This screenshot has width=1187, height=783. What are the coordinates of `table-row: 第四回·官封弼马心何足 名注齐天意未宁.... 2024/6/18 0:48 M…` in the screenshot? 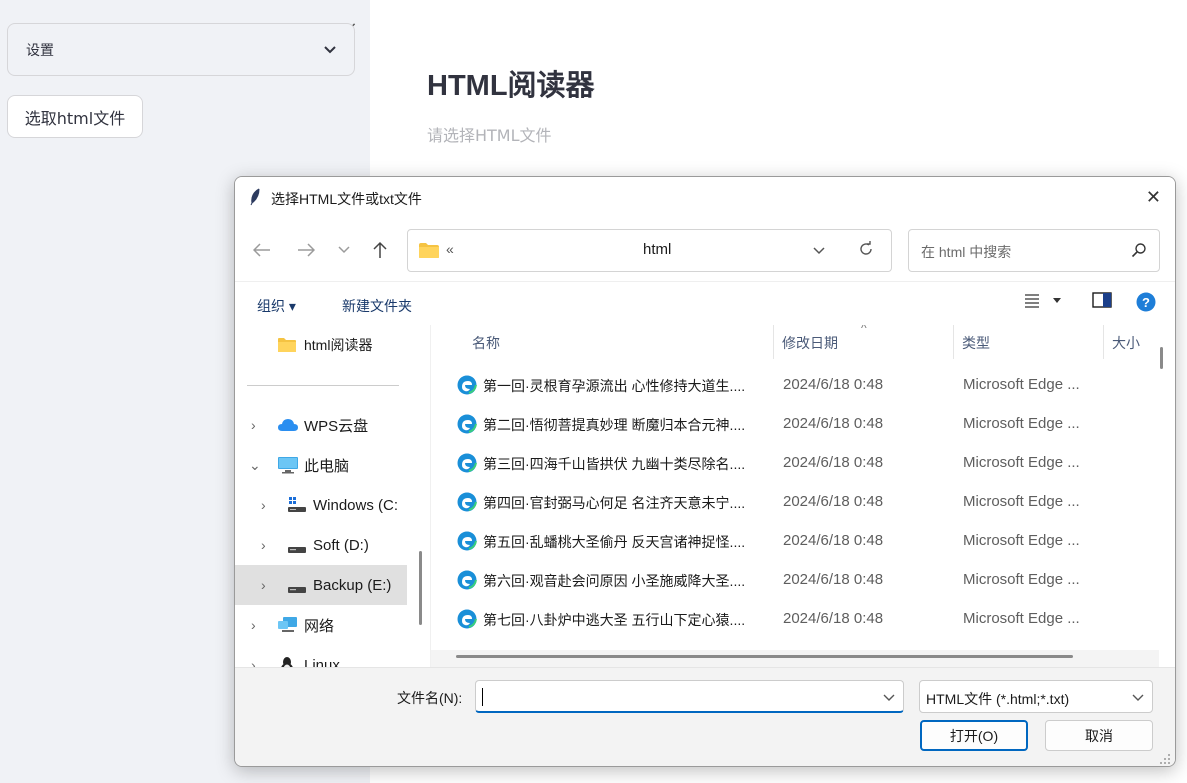 It's located at (795, 501).